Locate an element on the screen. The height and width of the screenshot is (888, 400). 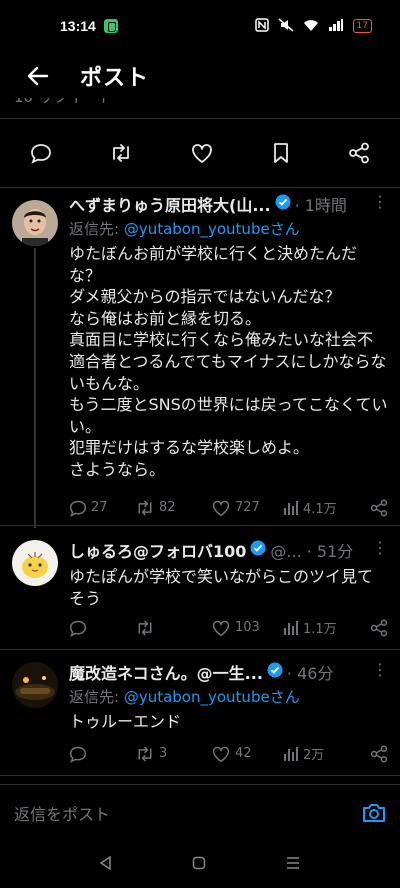
reply-input: 返信をポスト is located at coordinates (62, 813).